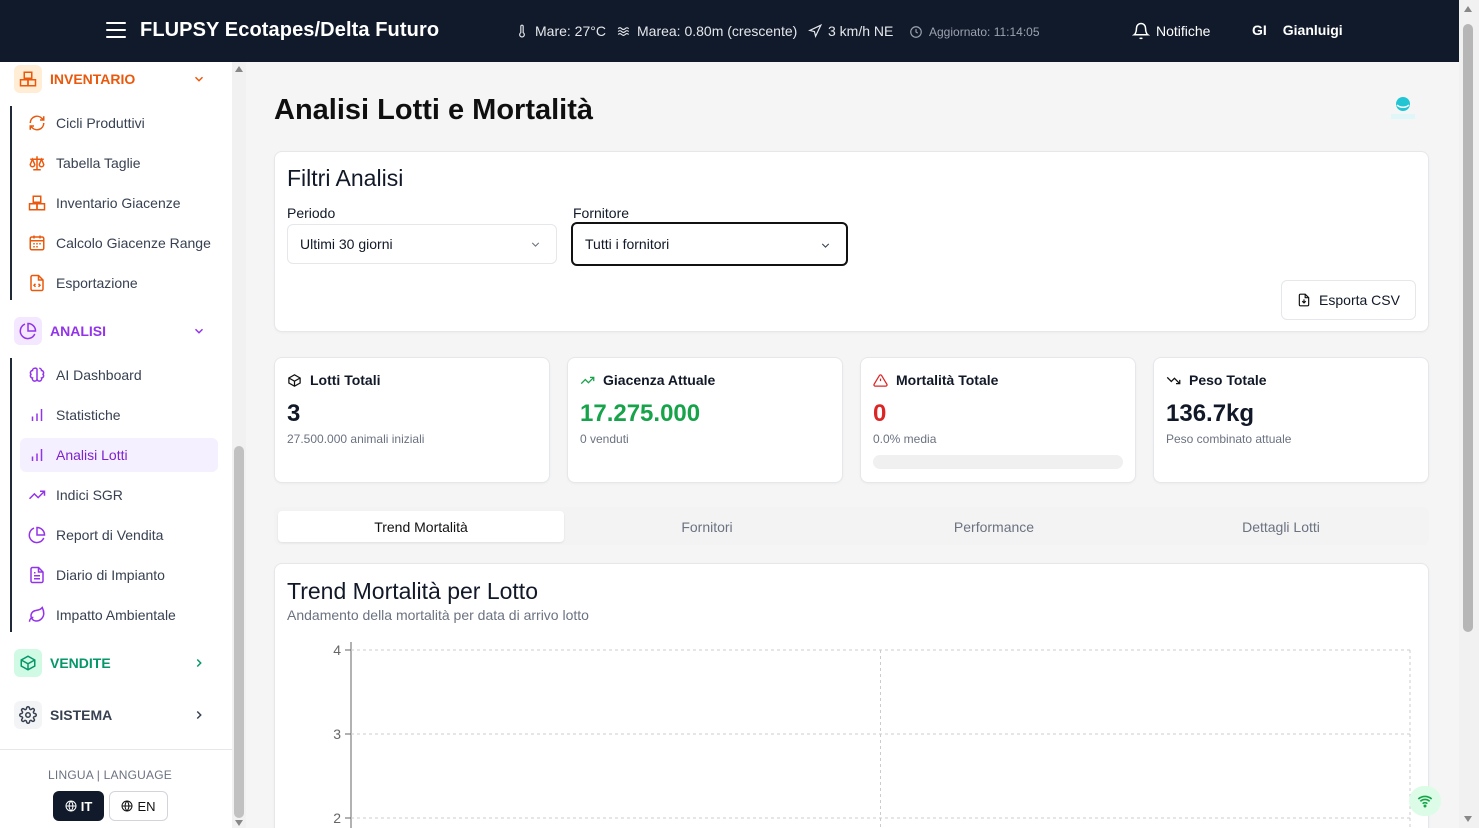  I want to click on stat-card-mortality: Mortalità Totale 0 0.0% media, so click(998, 420).